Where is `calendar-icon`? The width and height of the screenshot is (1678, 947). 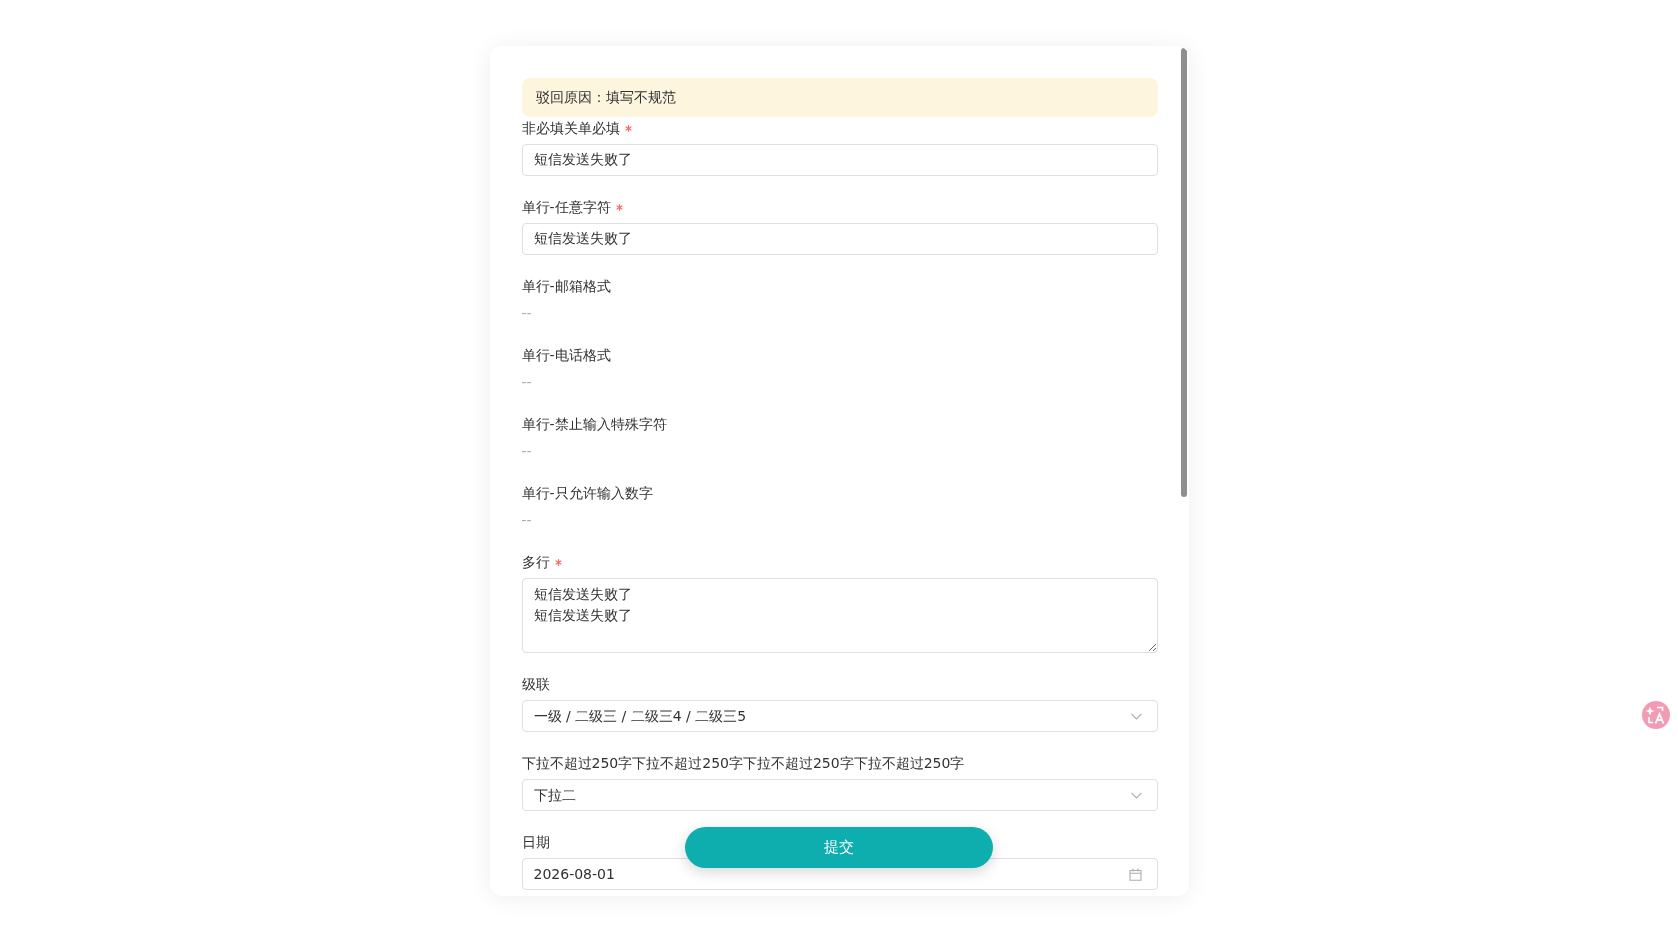
calendar-icon is located at coordinates (1135, 874).